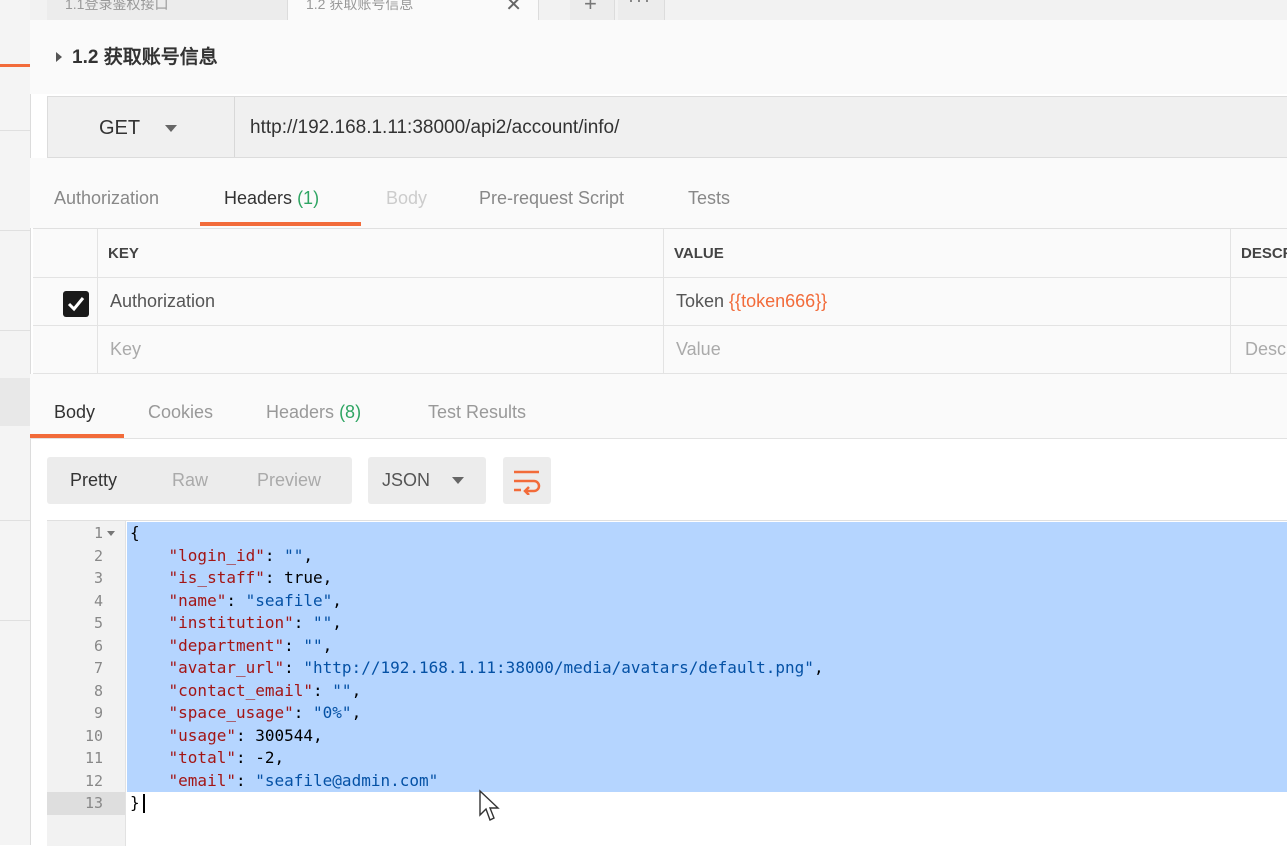 The width and height of the screenshot is (1287, 846). I want to click on request-tab-strip: 1.1登录鉴权接口 1.2 获取账号信息 ✕ + ···, so click(658, 10).